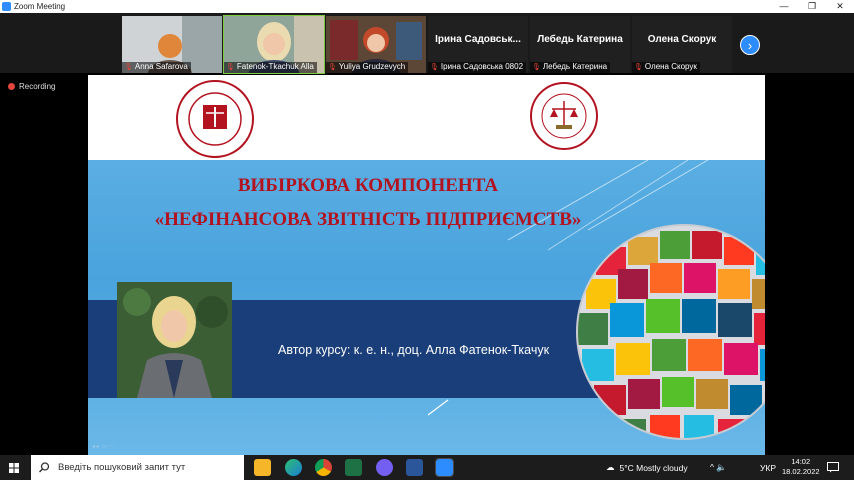  What do you see at coordinates (353, 467) in the screenshot?
I see `excel-icon` at bounding box center [353, 467].